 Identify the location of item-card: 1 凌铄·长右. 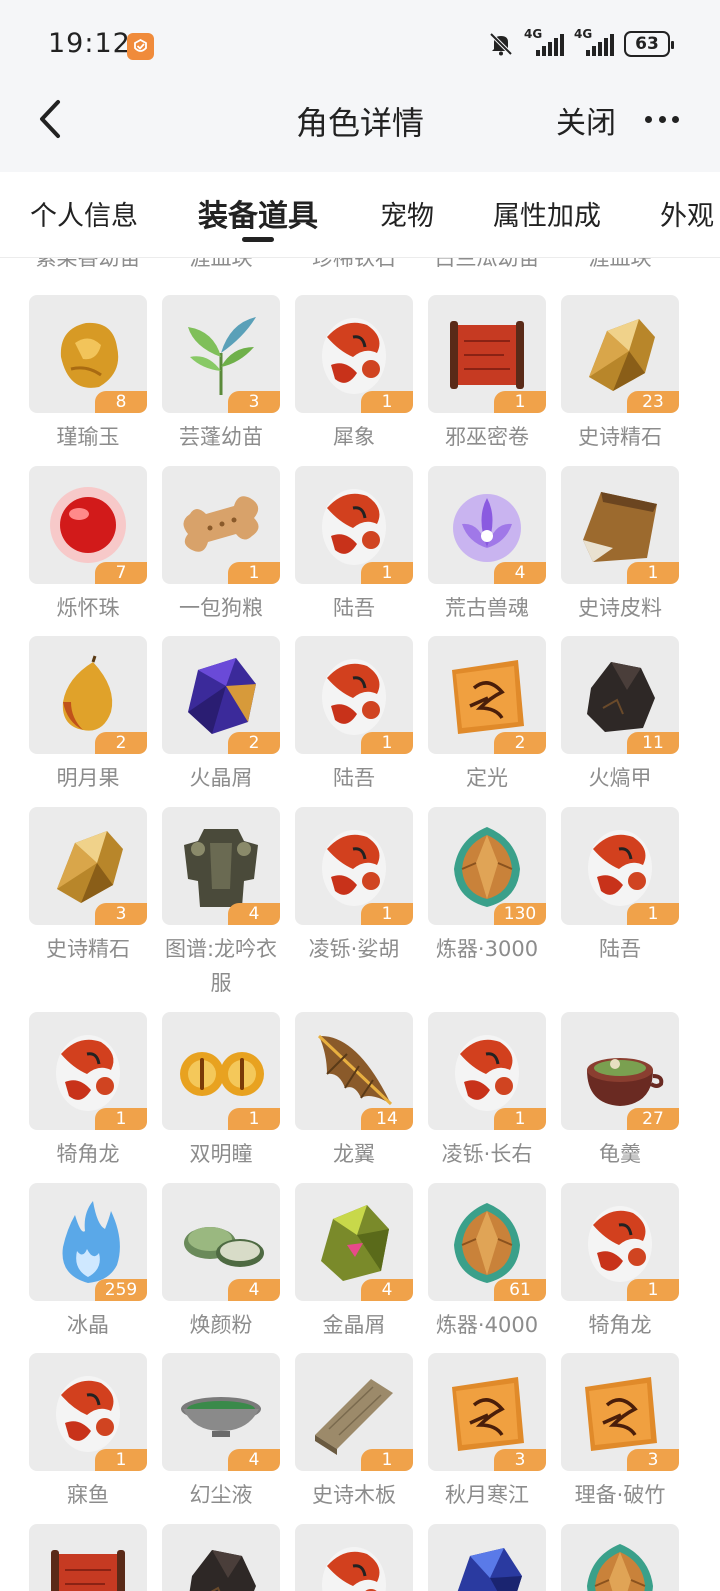
(487, 1091).